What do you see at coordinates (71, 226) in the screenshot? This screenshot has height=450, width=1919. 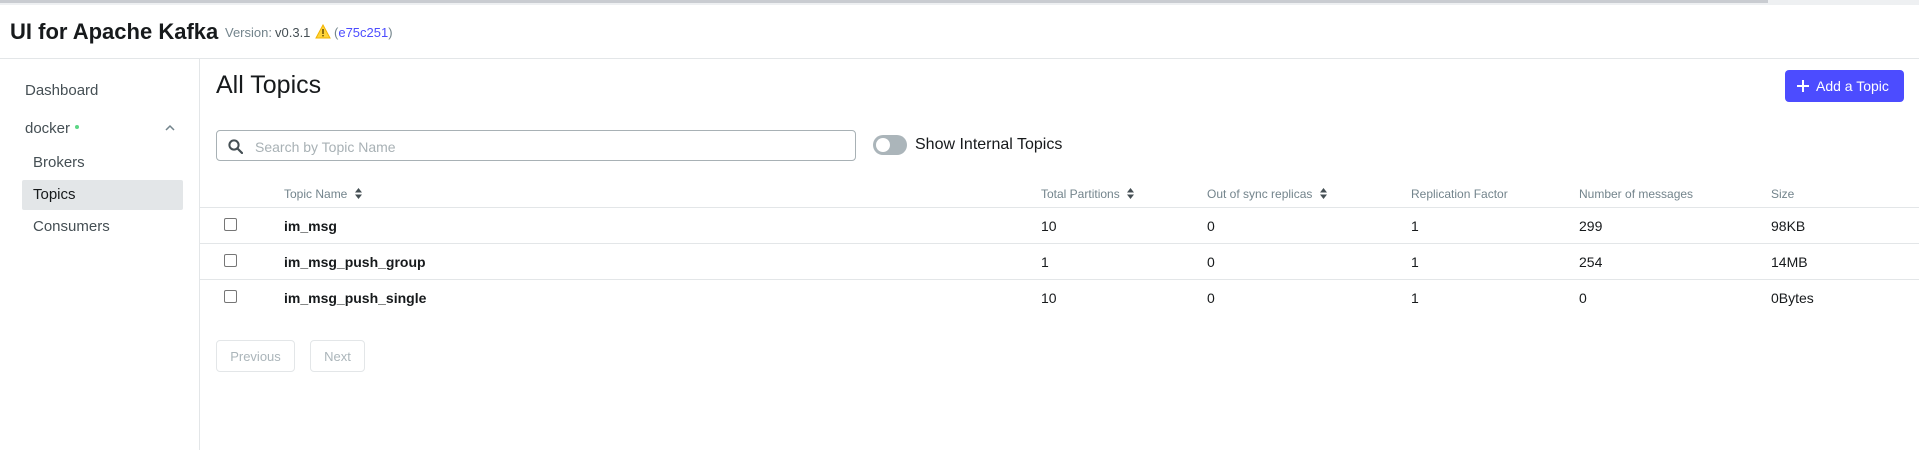 I see `sidebar-item-label: Consumers` at bounding box center [71, 226].